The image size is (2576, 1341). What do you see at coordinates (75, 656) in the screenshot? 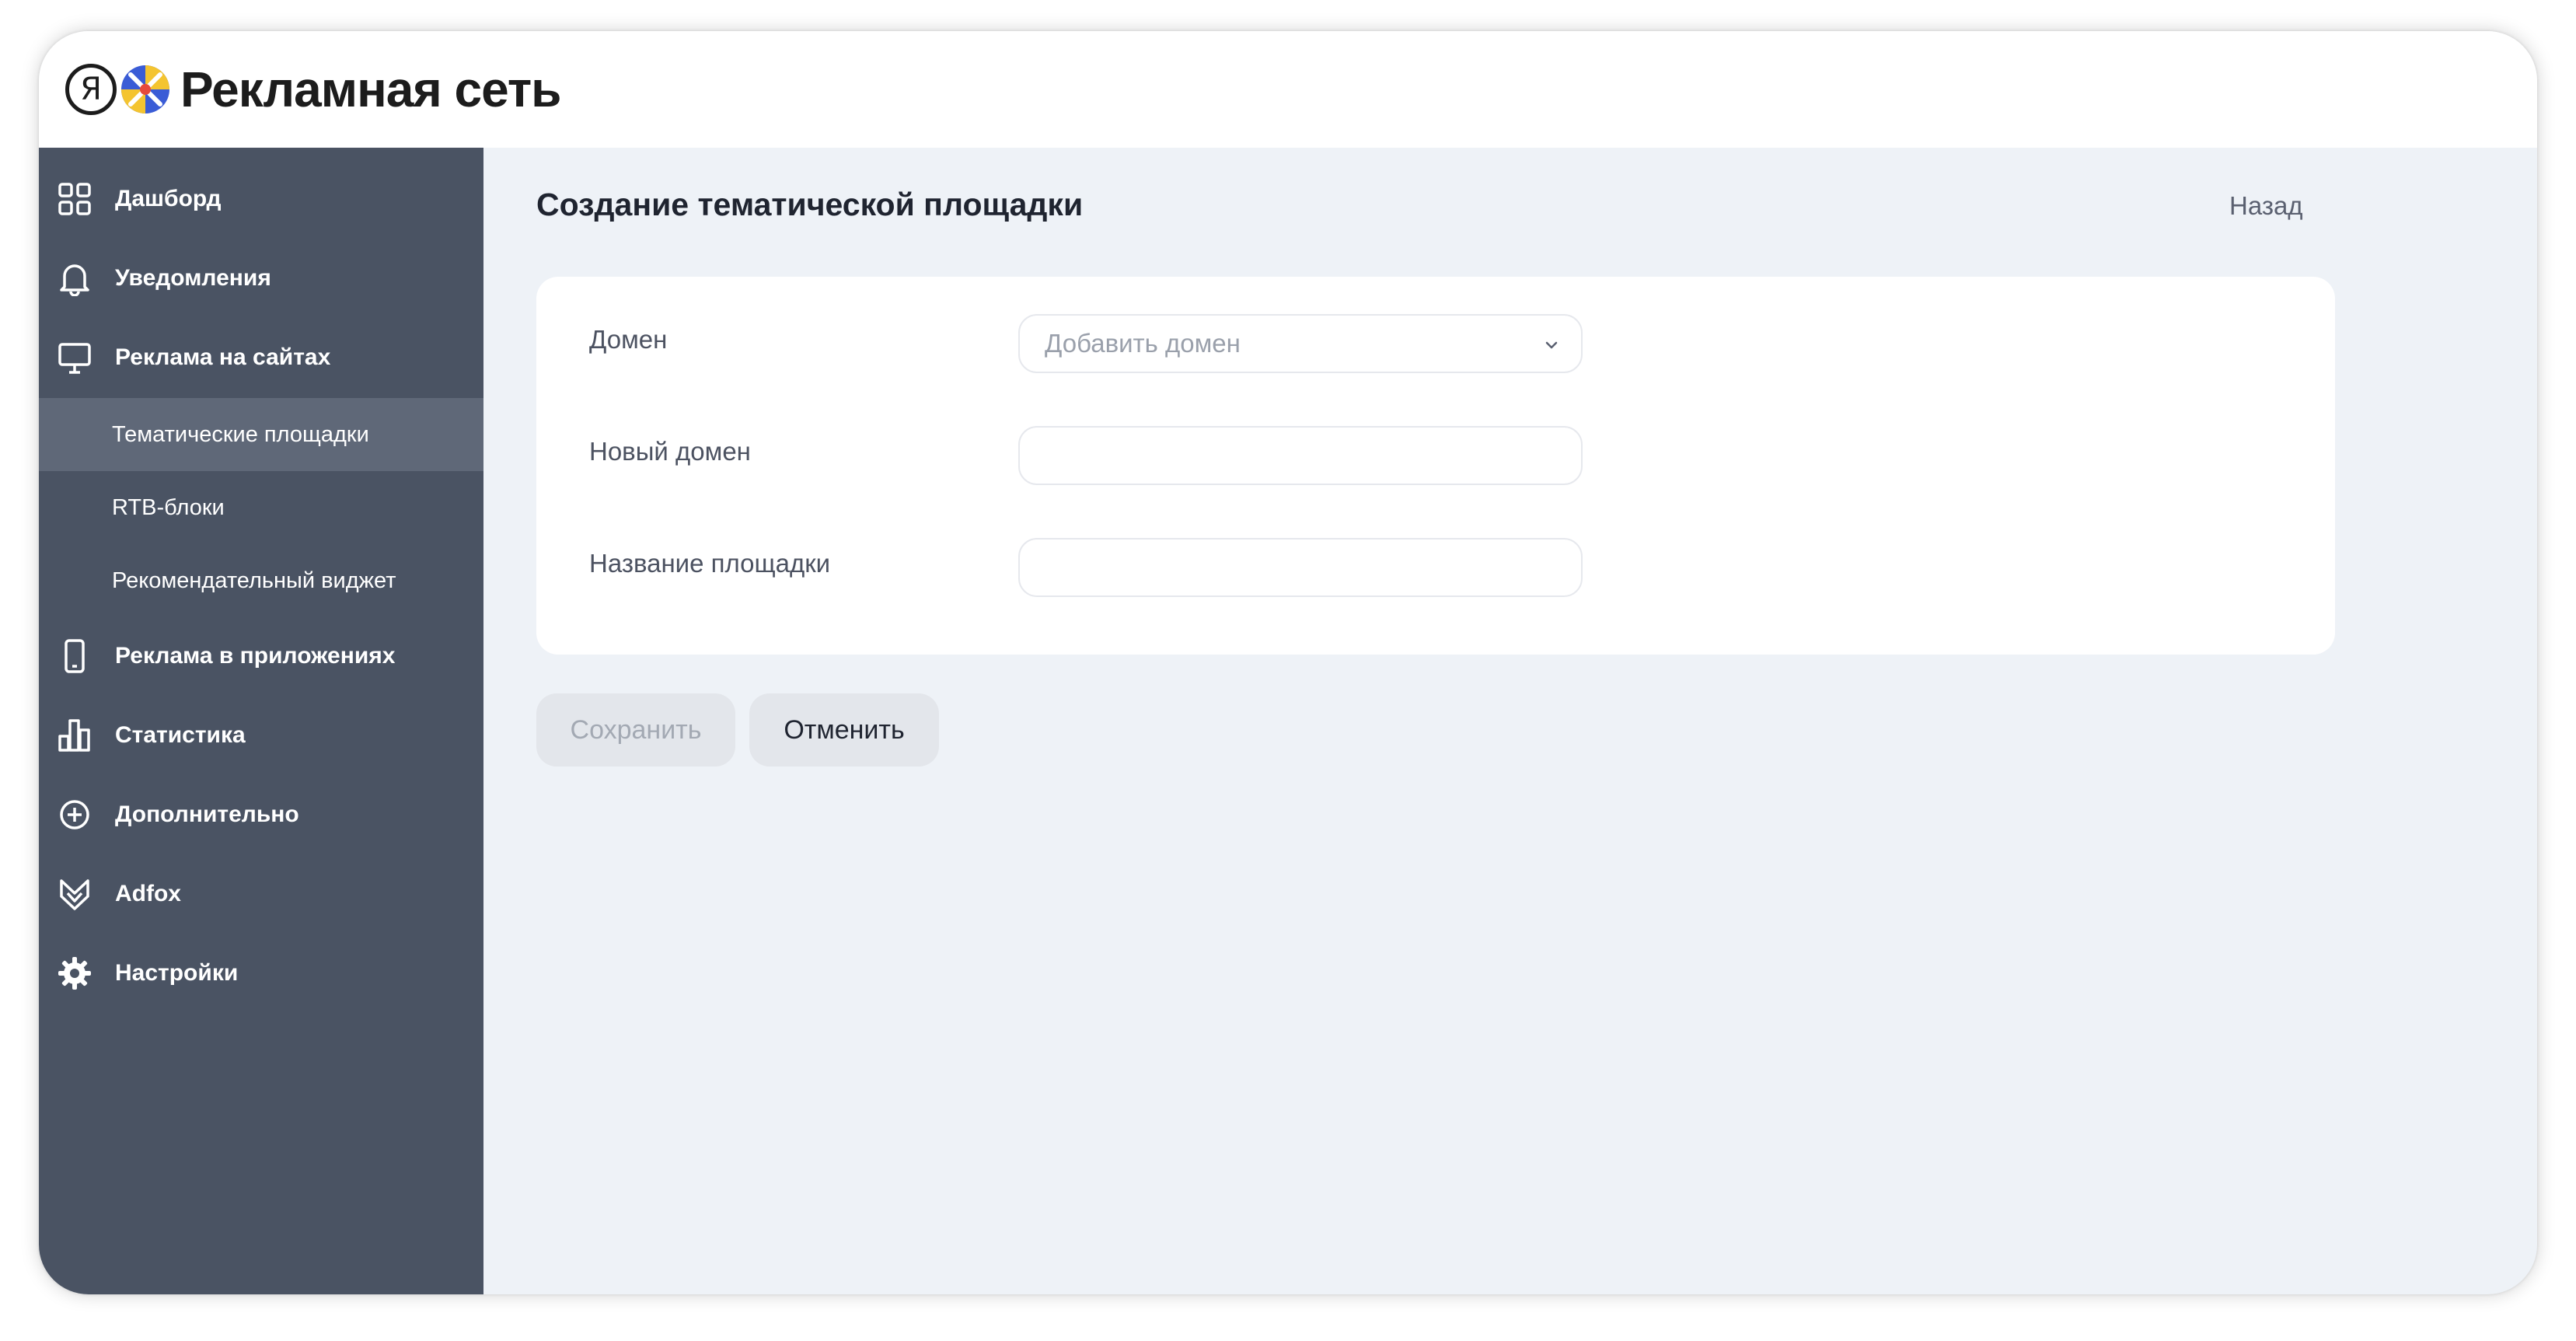
I see `phone-icon` at bounding box center [75, 656].